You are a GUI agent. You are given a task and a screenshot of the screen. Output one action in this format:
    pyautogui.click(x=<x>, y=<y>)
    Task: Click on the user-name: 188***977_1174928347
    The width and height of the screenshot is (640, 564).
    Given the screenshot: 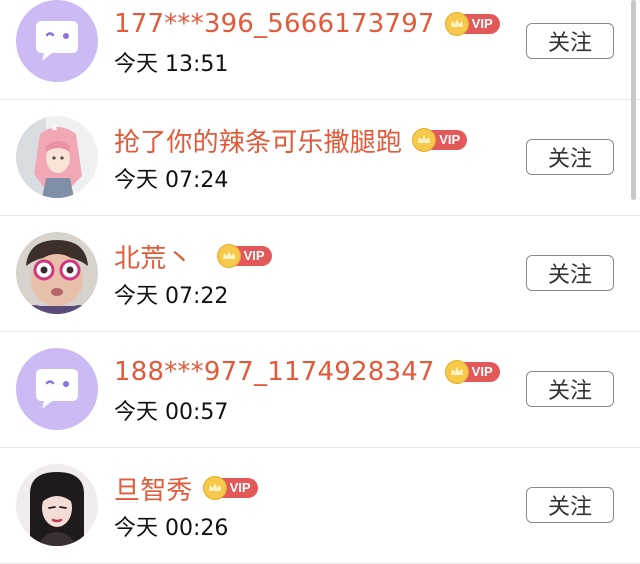 What is the action you would take?
    pyautogui.click(x=274, y=372)
    